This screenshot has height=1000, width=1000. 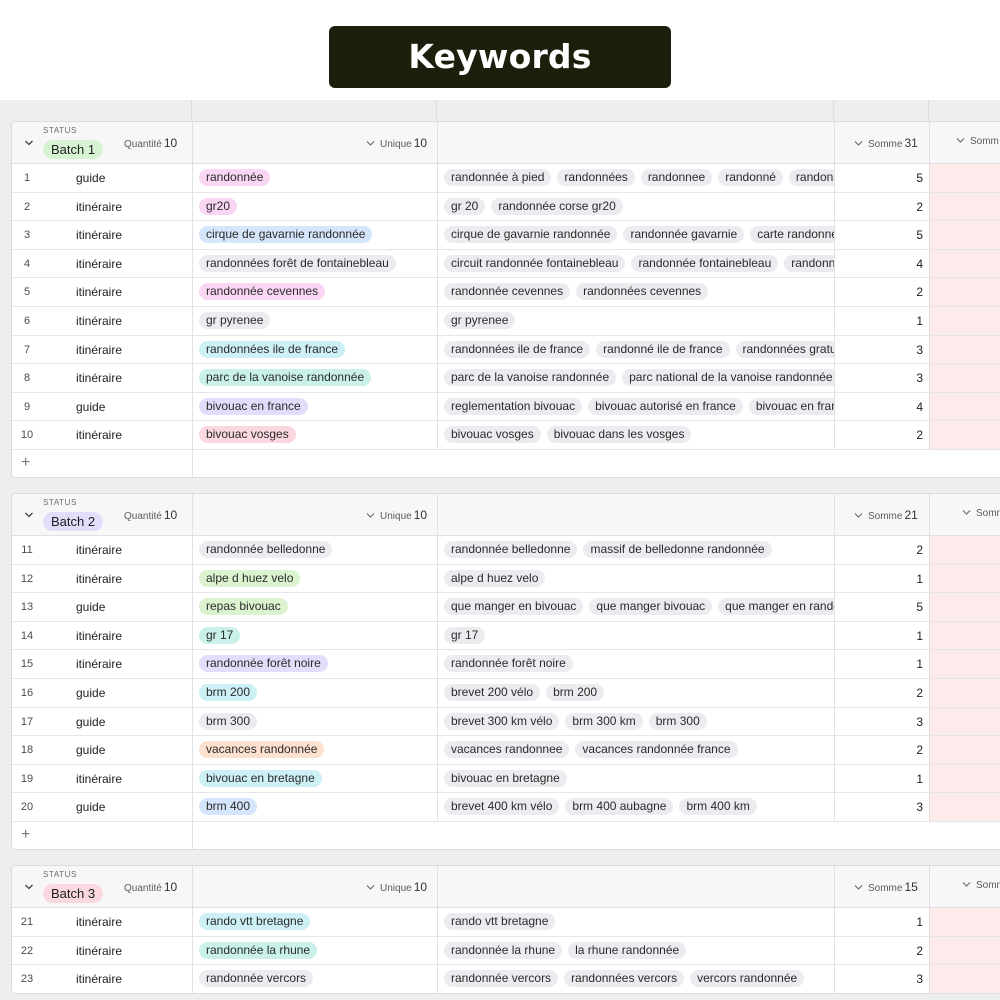 What do you see at coordinates (266, 549) in the screenshot?
I see `keyword-tag: randonnée belledonne` at bounding box center [266, 549].